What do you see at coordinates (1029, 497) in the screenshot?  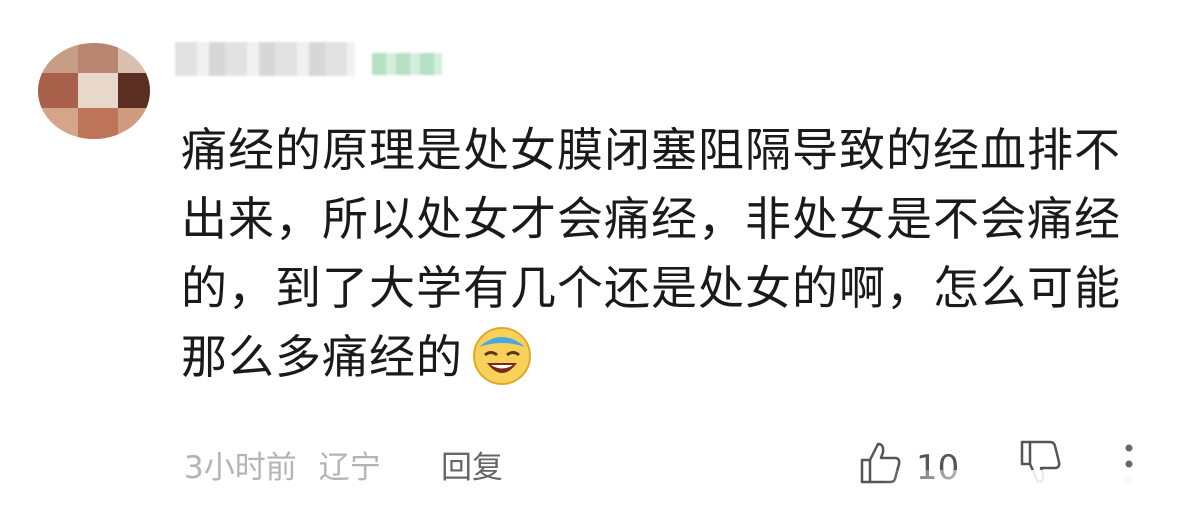 I see `watermark-overlay` at bounding box center [1029, 497].